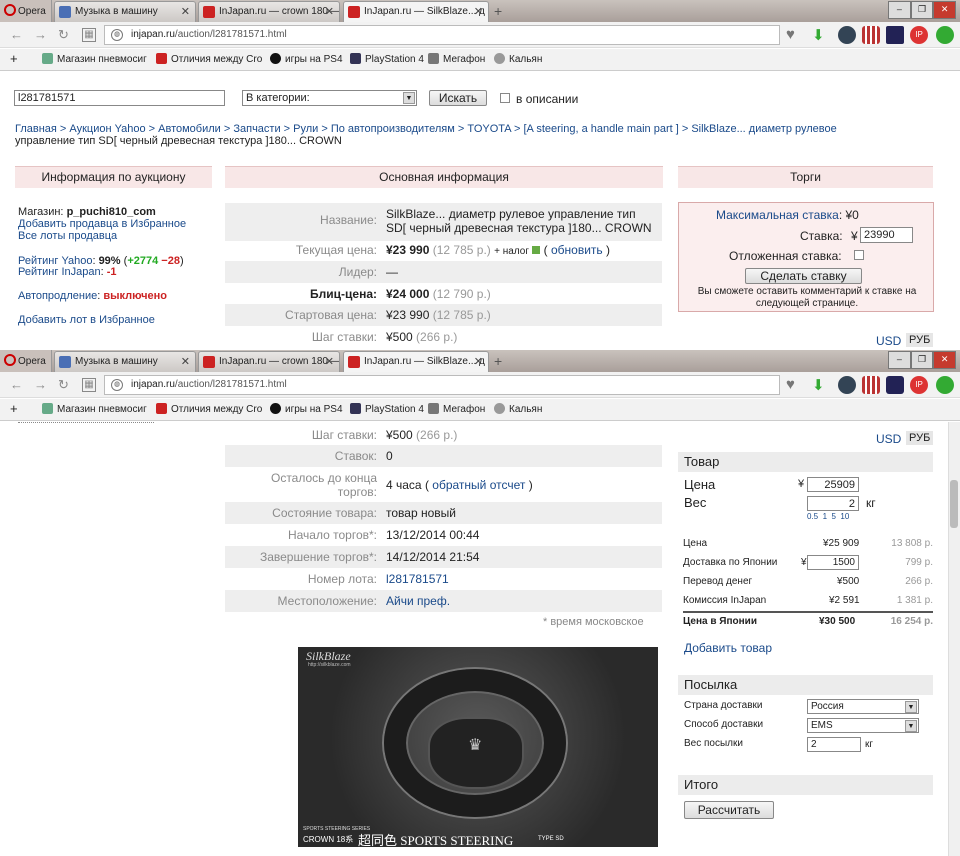 Image resolution: width=960 pixels, height=856 pixels. Describe the element at coordinates (65, 362) in the screenshot. I see `music-favicon-icon` at that location.